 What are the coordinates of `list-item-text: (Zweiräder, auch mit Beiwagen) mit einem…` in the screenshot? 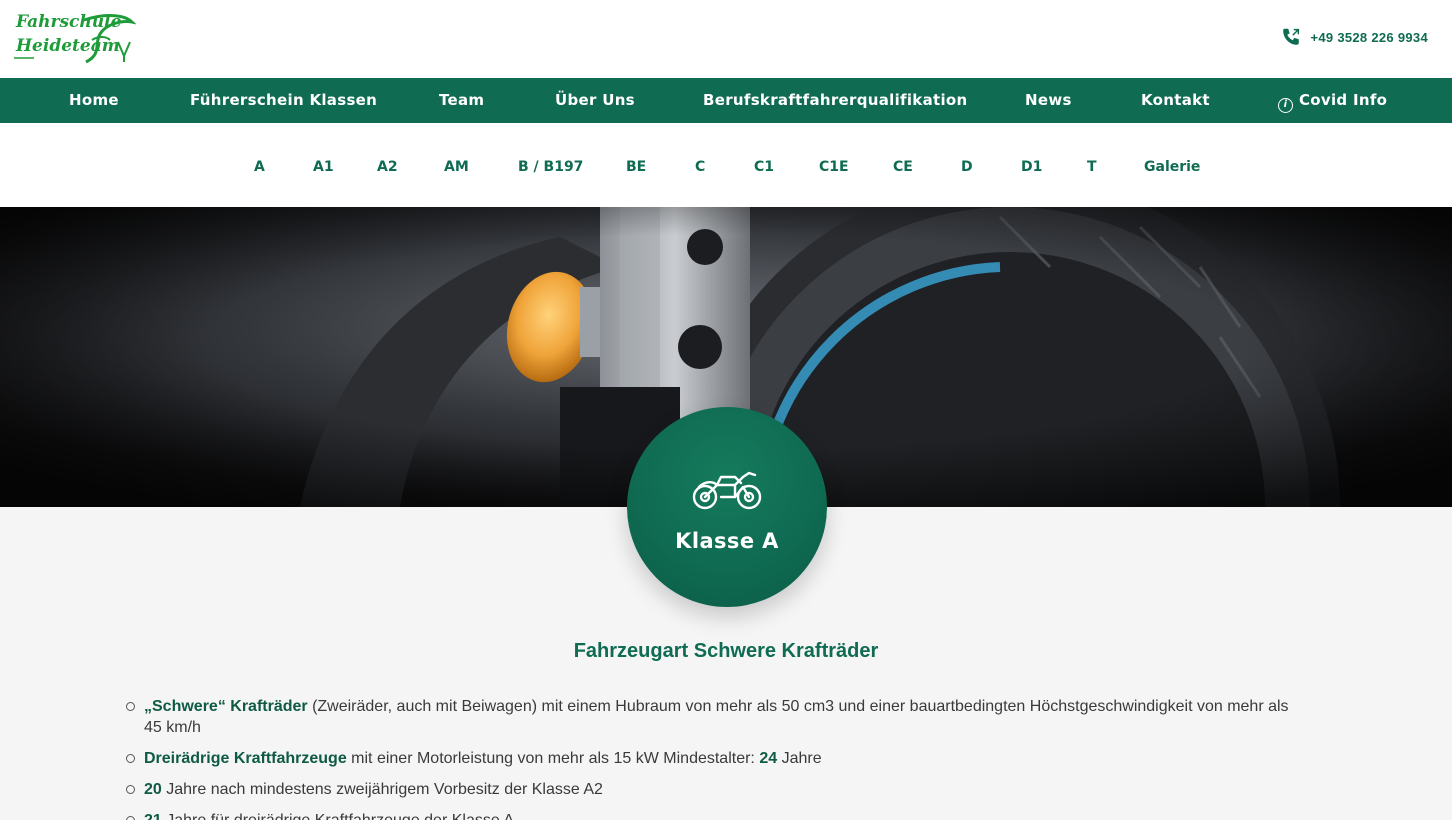 It's located at (716, 717).